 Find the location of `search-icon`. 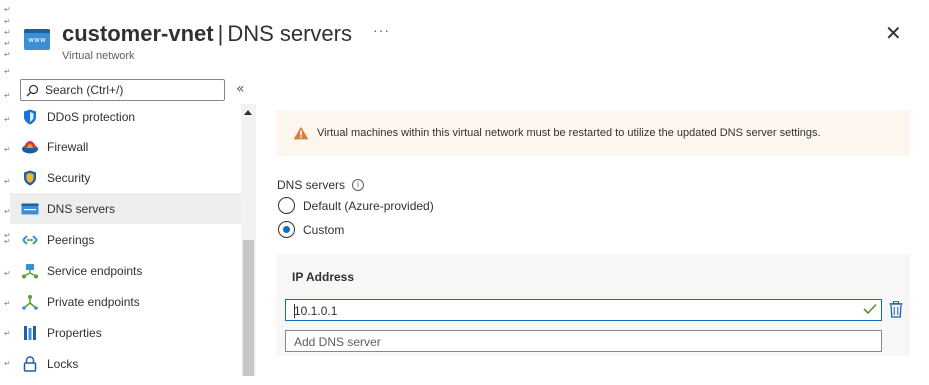

search-icon is located at coordinates (32, 90).